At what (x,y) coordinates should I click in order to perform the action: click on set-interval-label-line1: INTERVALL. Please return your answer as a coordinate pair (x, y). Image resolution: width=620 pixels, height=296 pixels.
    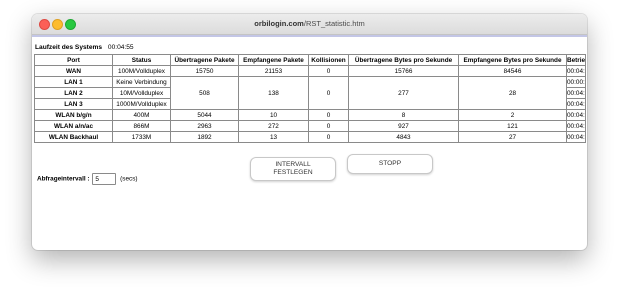
    Looking at the image, I should click on (293, 164).